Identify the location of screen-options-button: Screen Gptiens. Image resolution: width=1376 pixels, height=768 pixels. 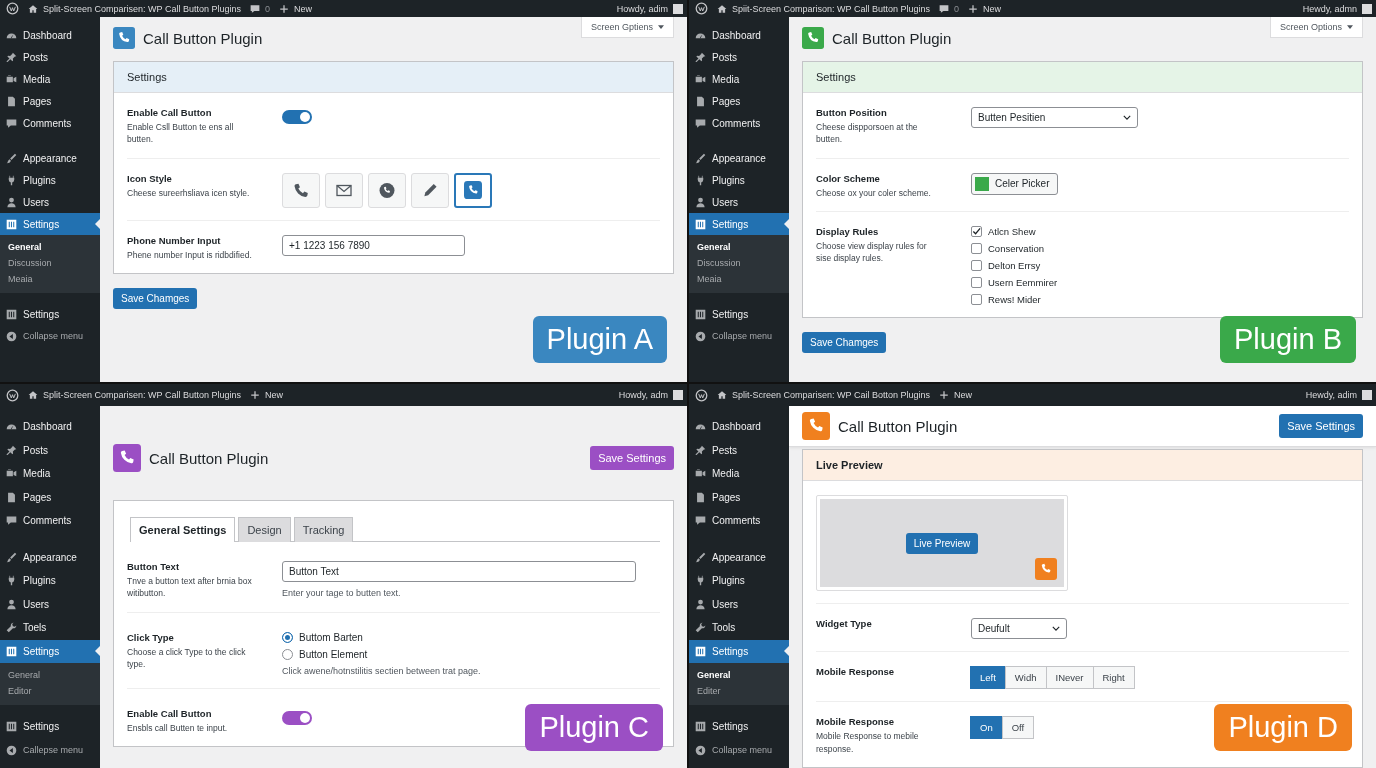
(627, 27).